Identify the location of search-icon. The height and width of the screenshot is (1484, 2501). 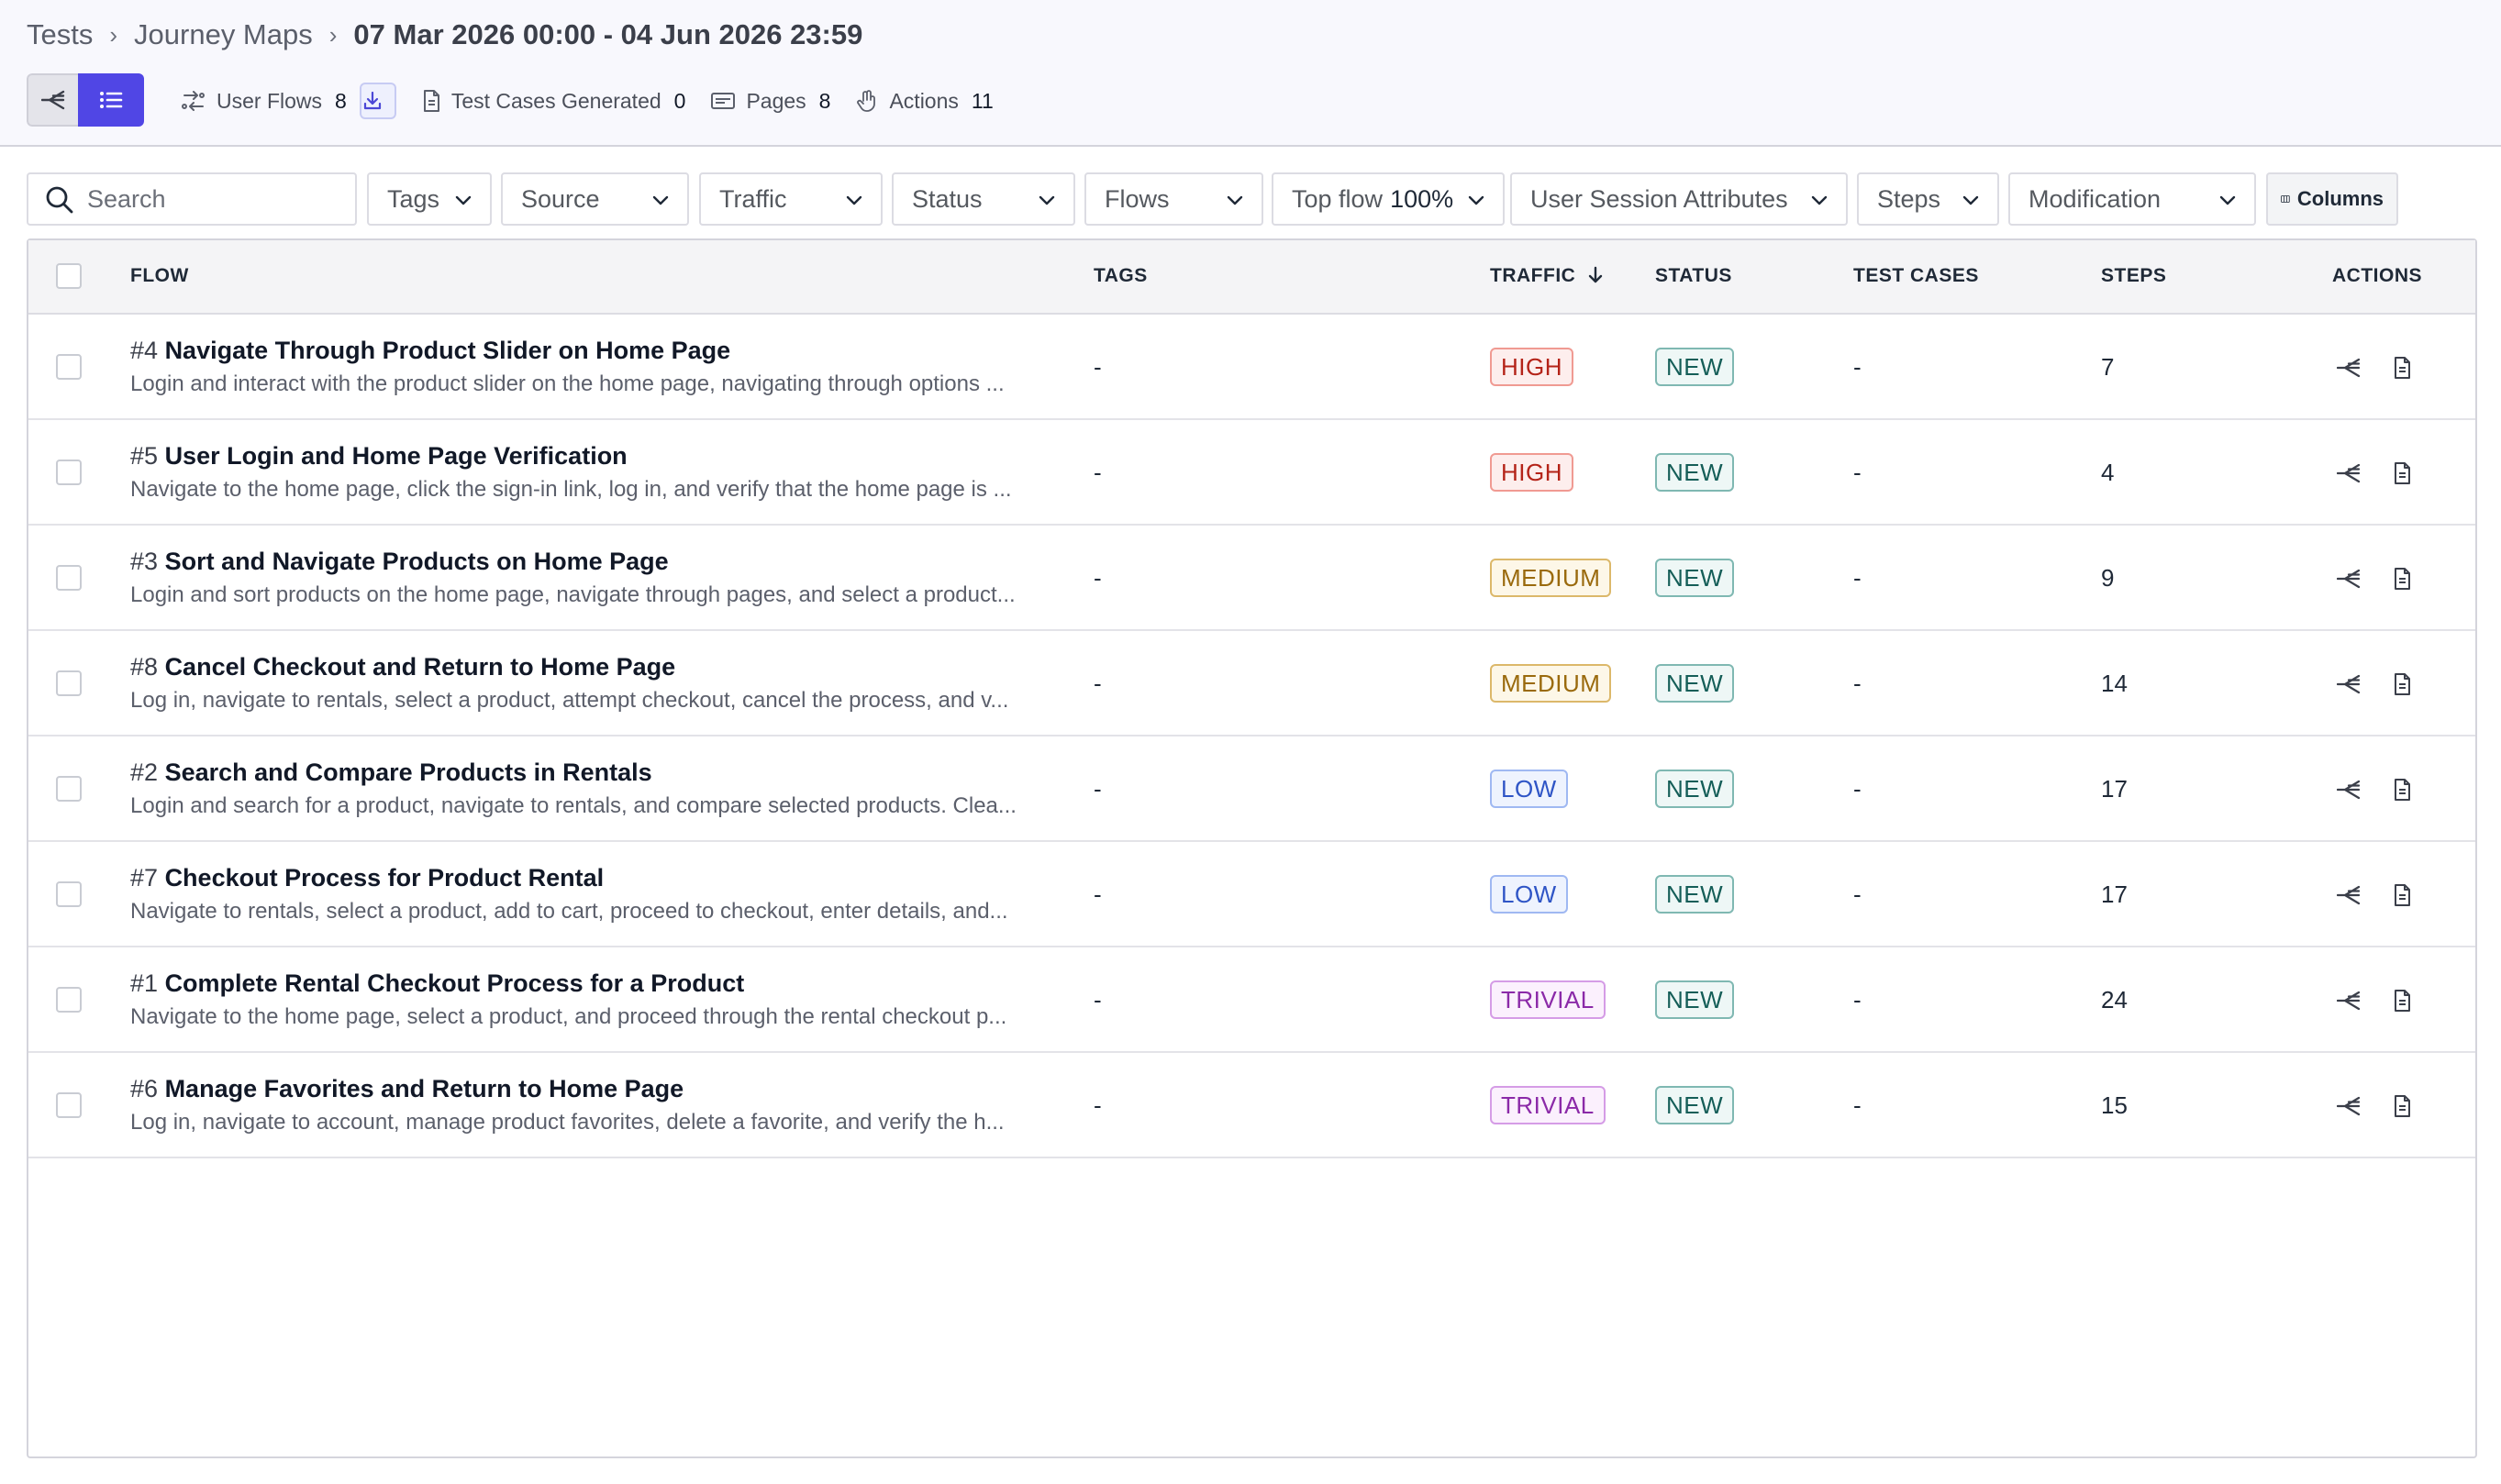
(59, 200).